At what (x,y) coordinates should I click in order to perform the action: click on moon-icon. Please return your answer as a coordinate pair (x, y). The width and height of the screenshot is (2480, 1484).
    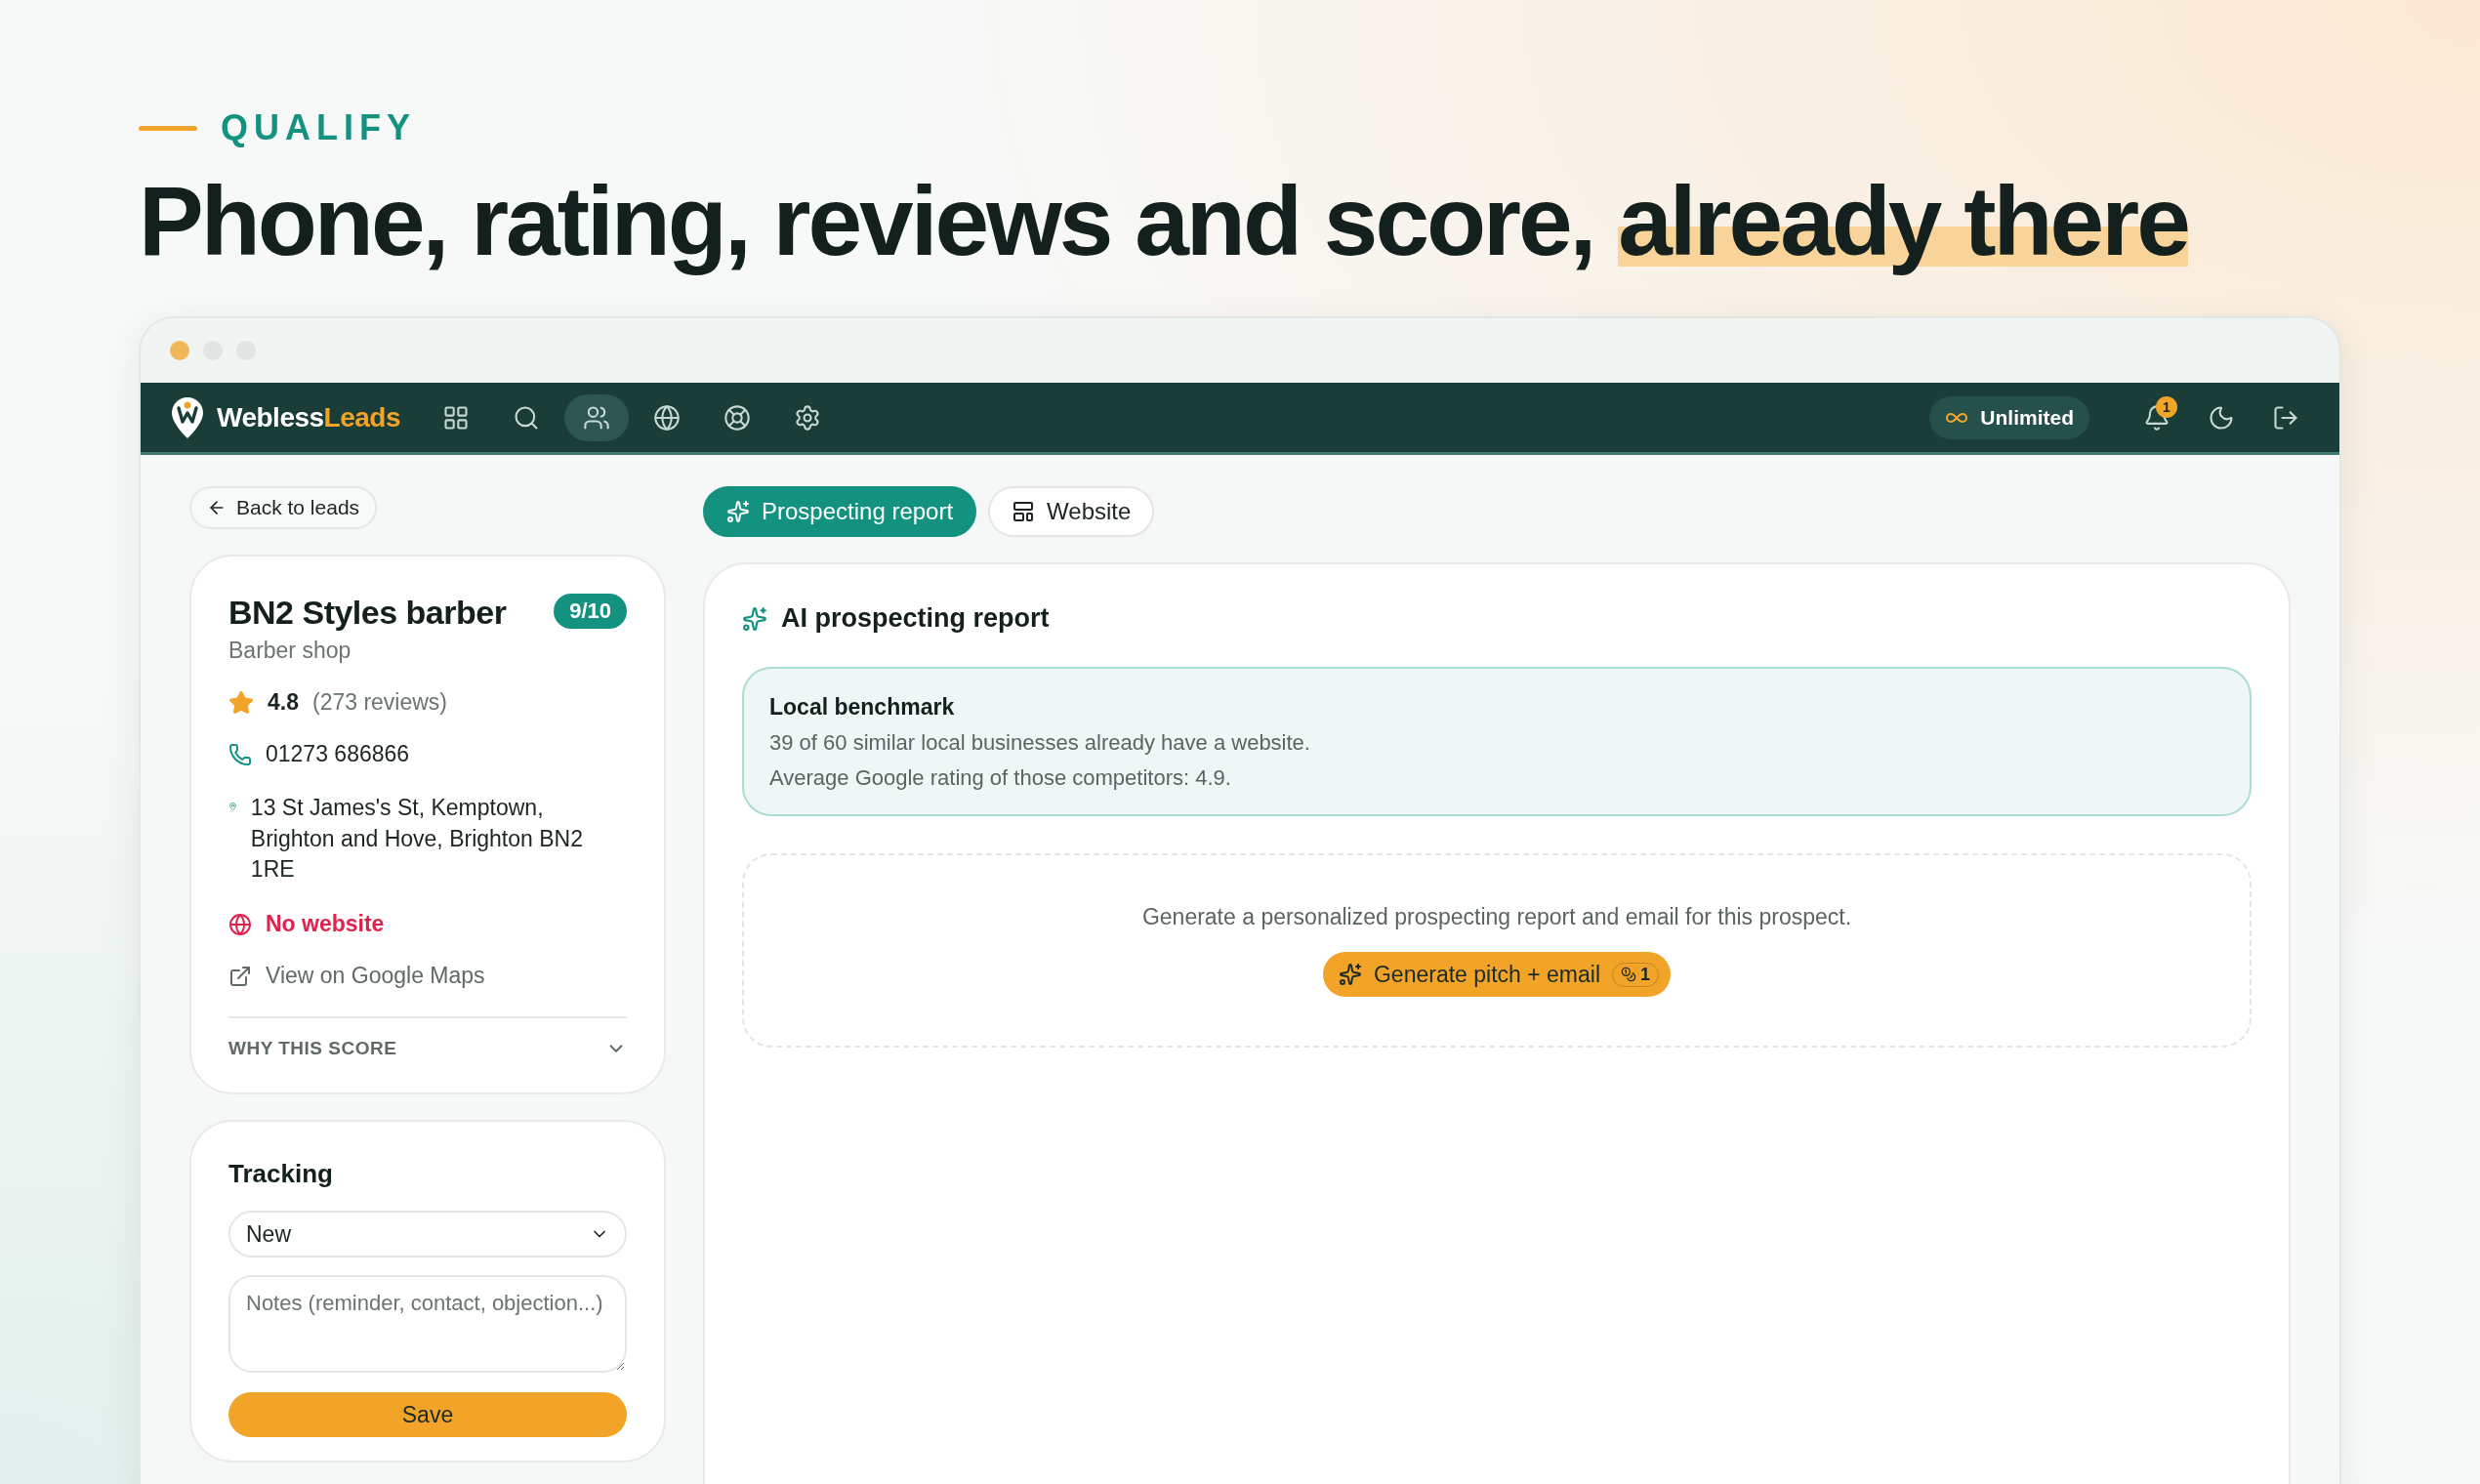
    Looking at the image, I should click on (2221, 418).